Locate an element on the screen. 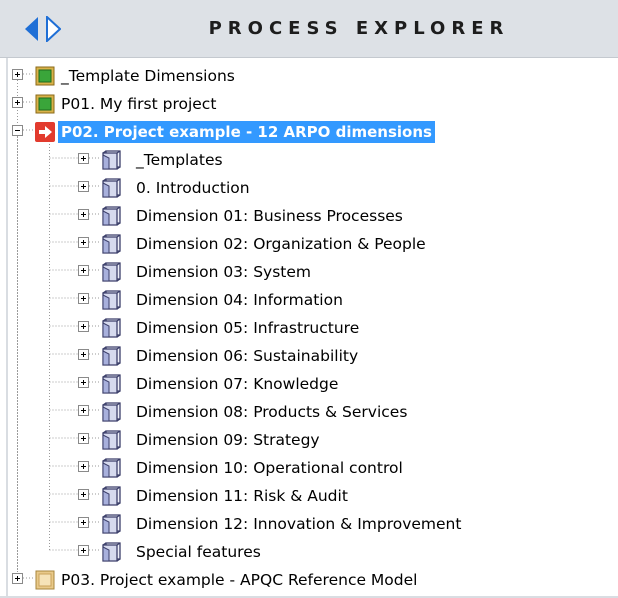  tree-folder-label: Dimension 04: Information is located at coordinates (239, 300).